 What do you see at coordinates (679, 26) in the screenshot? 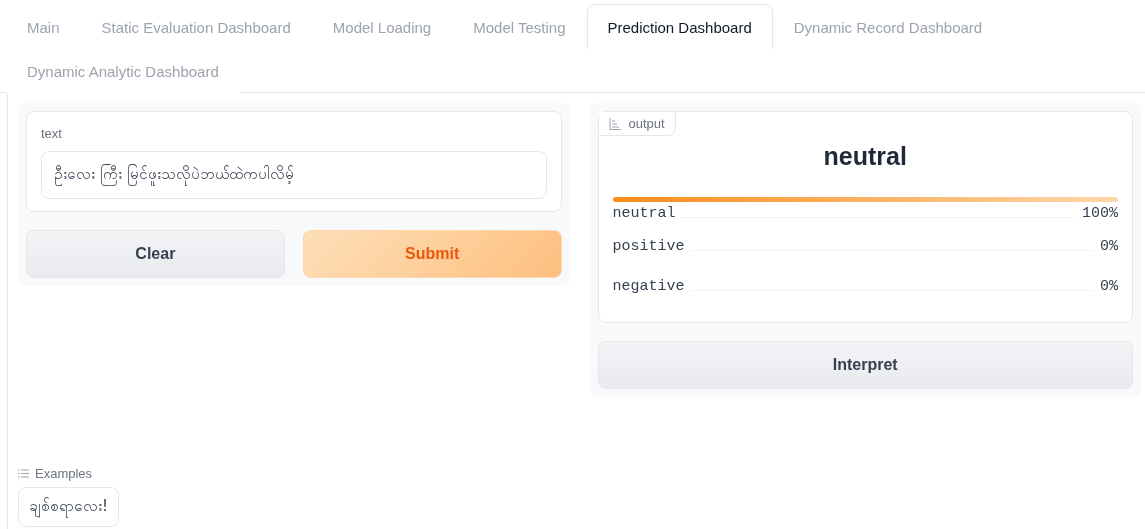
I see `tab: Prediction Dashboard` at bounding box center [679, 26].